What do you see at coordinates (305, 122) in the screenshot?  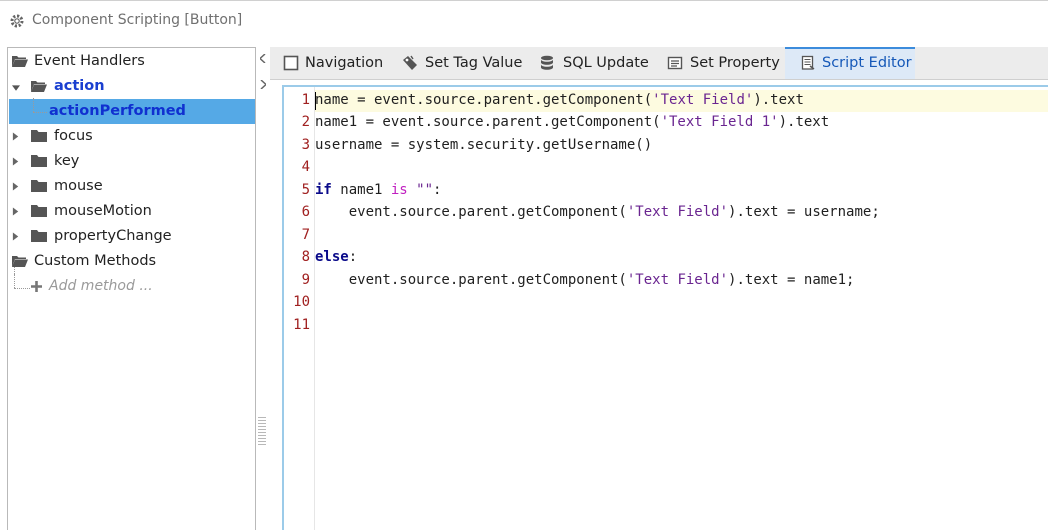 I see `line-number: 2` at bounding box center [305, 122].